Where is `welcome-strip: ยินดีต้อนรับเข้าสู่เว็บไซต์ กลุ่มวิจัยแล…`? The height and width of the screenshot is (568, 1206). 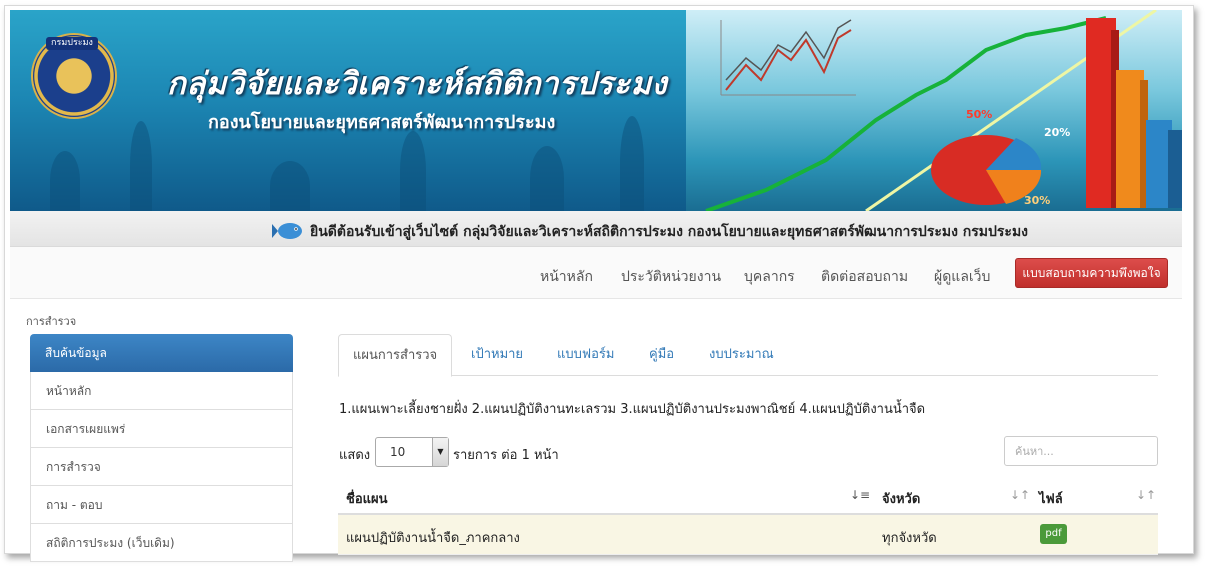
welcome-strip: ยินดีต้อนรับเข้าสู่เว็บไซต์ กลุ่มวิจัยแล… is located at coordinates (596, 229).